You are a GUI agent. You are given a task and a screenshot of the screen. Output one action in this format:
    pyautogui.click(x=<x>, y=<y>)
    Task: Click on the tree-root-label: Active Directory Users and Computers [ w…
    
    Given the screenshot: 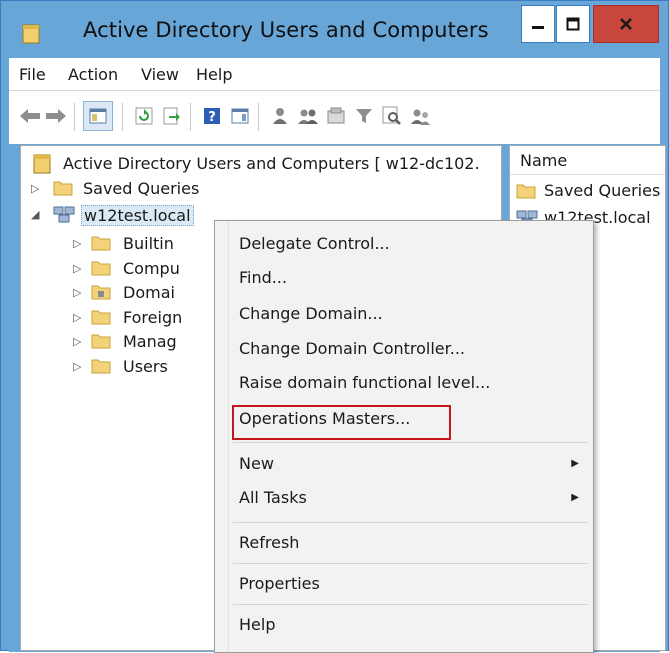 What is the action you would take?
    pyautogui.click(x=271, y=163)
    